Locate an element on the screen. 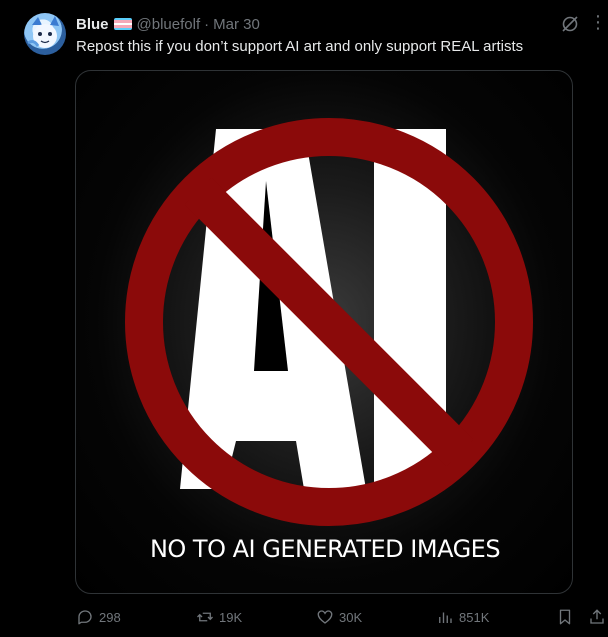 The height and width of the screenshot is (637, 608). reply-icon is located at coordinates (85, 617).